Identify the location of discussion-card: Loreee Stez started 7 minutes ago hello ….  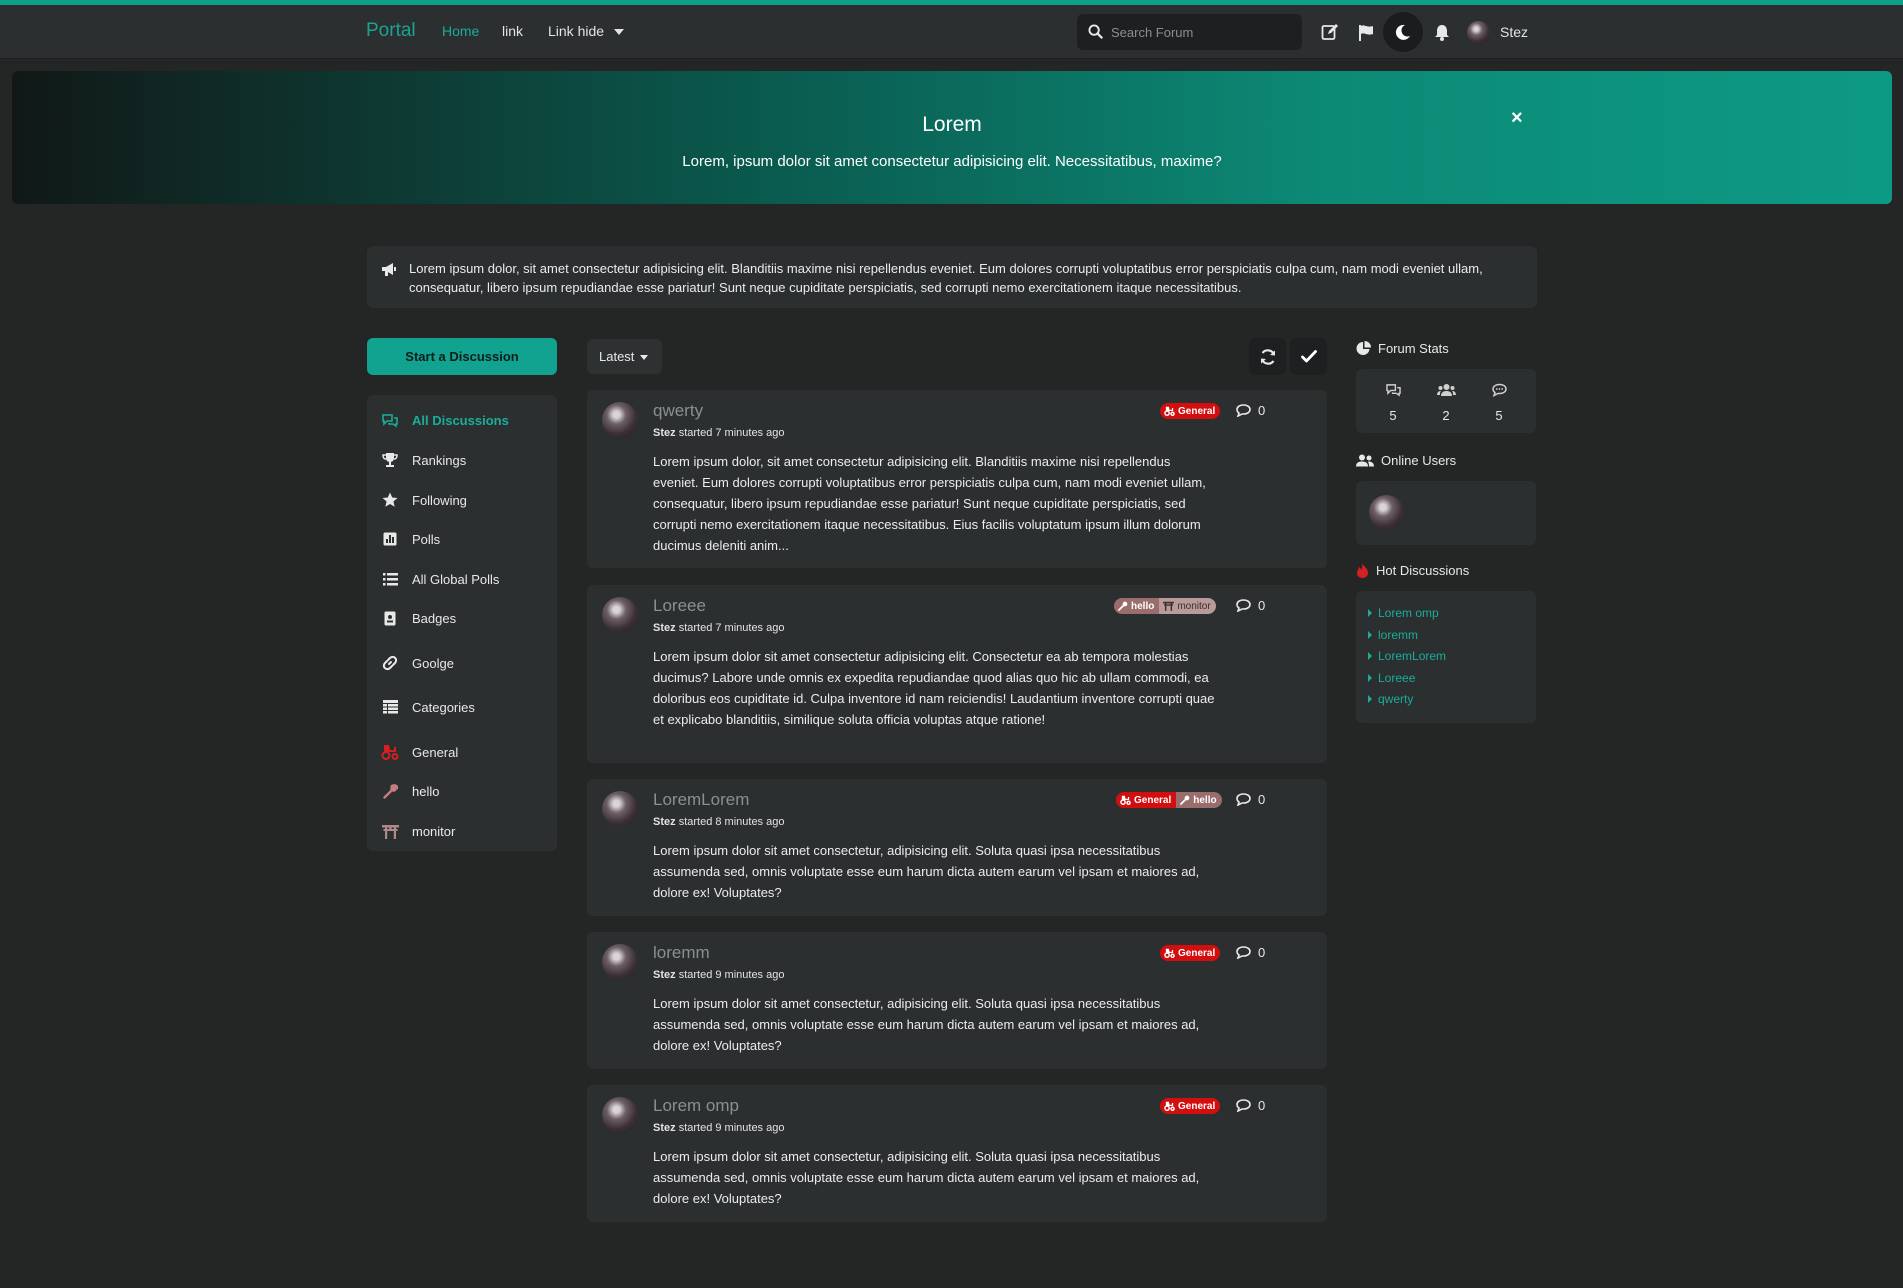
(957, 674).